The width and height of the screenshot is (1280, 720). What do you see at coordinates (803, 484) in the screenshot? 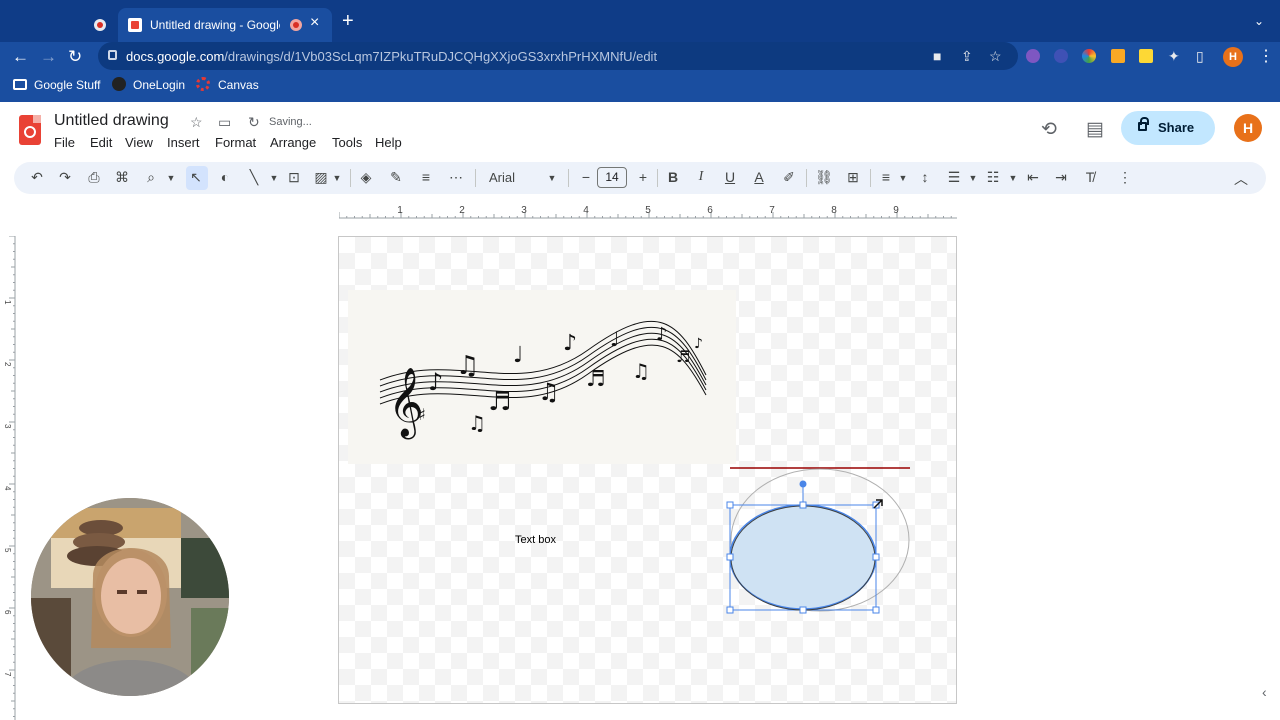
I see `rotate-handle` at bounding box center [803, 484].